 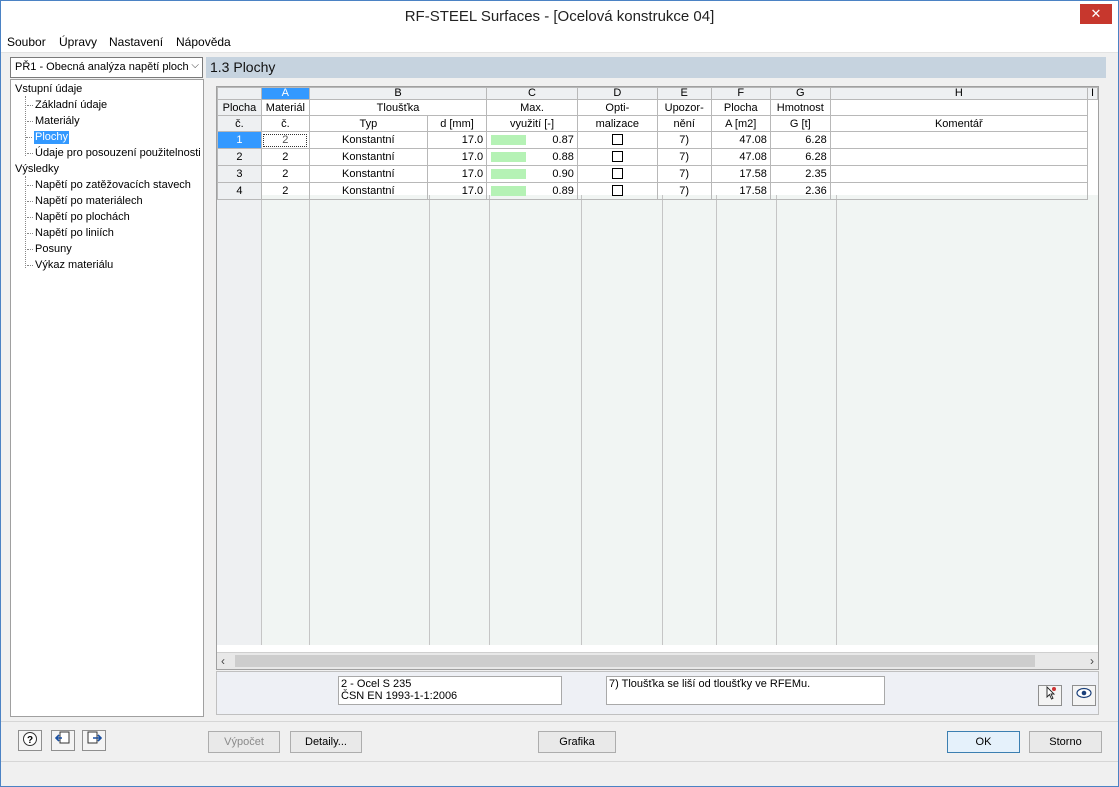 I want to click on utilization-value: 0.90, so click(x=563, y=174).